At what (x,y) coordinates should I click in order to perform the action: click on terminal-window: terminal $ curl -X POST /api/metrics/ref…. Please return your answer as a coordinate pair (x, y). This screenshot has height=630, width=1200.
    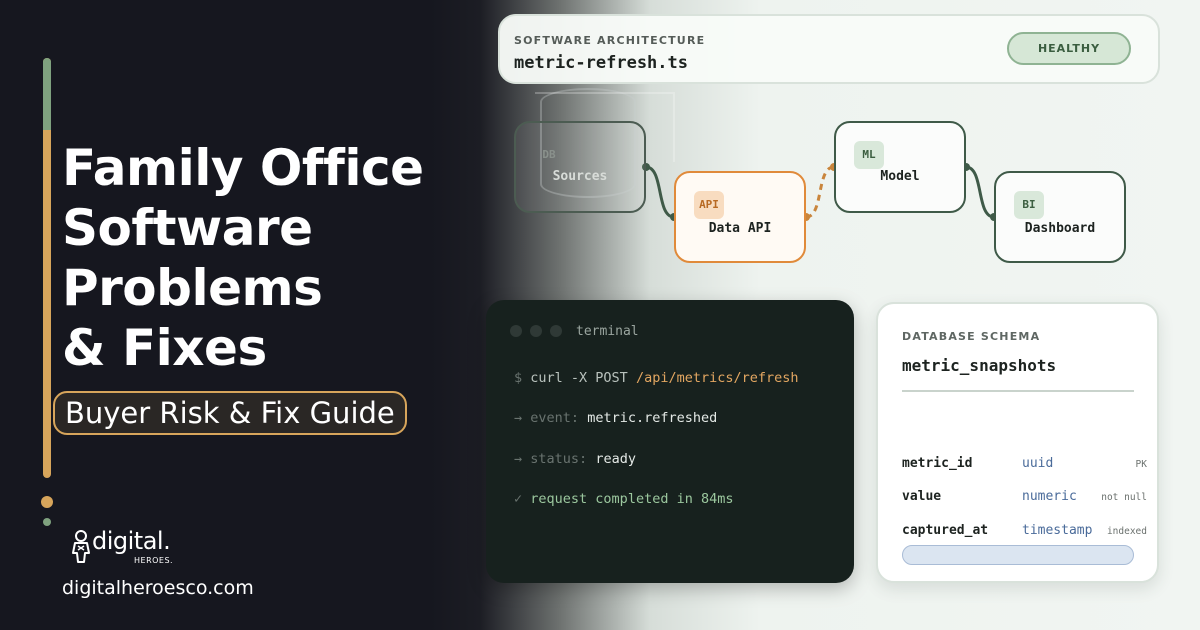
    Looking at the image, I should click on (670, 441).